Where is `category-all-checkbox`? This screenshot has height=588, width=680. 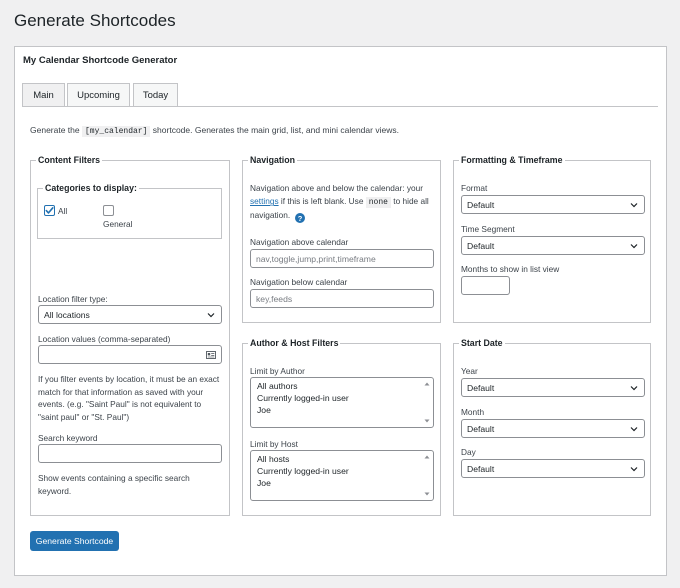
category-all-checkbox is located at coordinates (49, 210).